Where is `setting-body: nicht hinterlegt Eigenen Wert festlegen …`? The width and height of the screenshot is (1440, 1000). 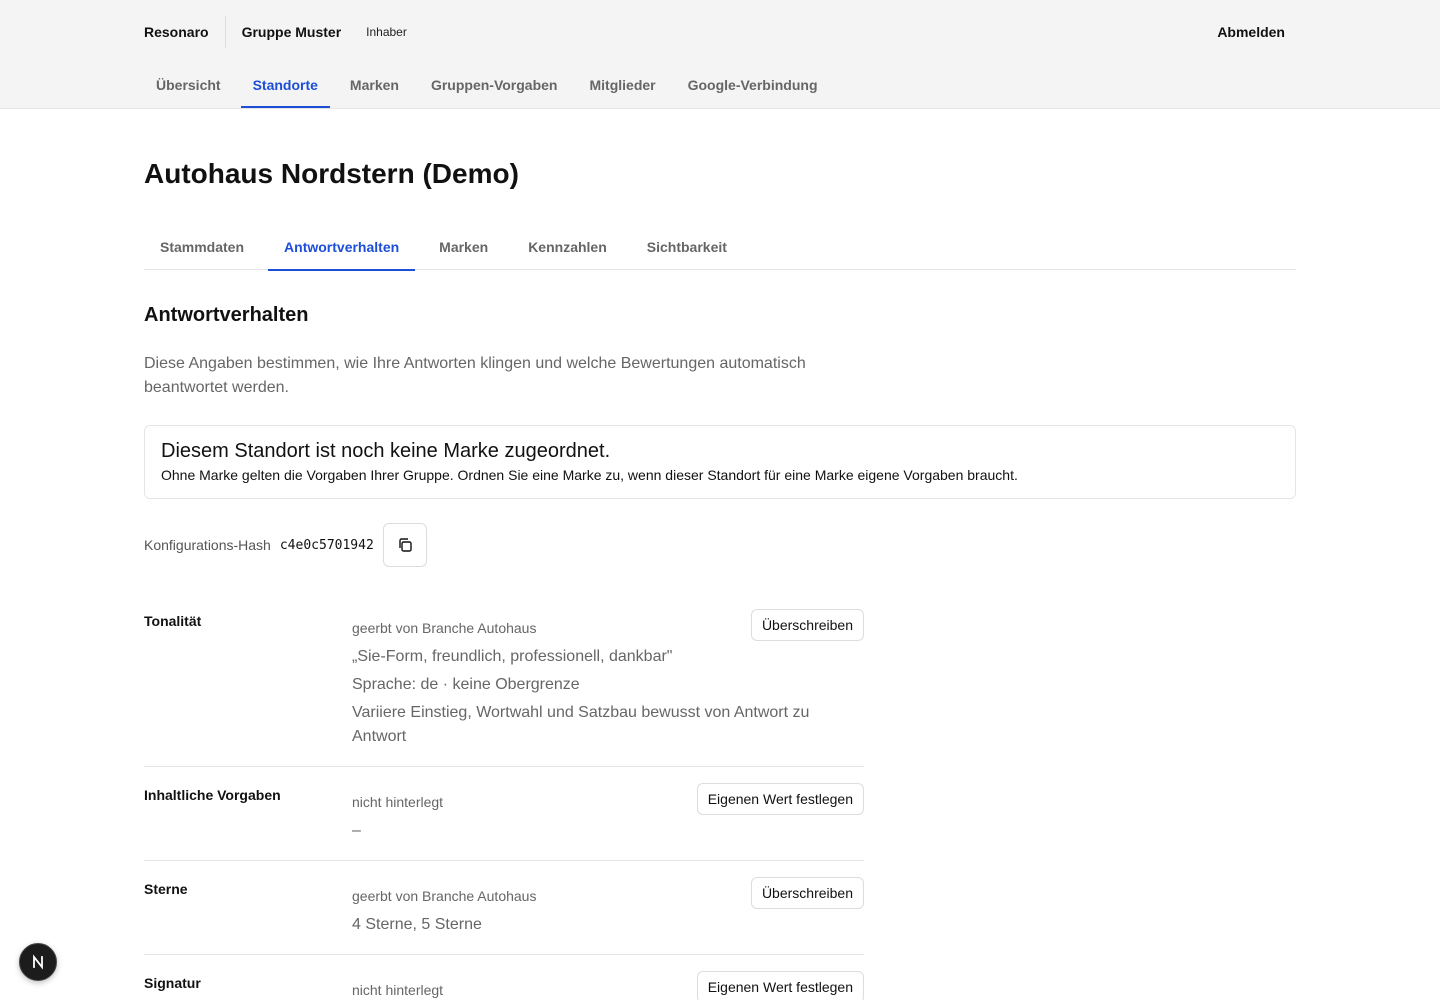
setting-body: nicht hinterlegt Eigenen Wert festlegen … is located at coordinates (608, 813).